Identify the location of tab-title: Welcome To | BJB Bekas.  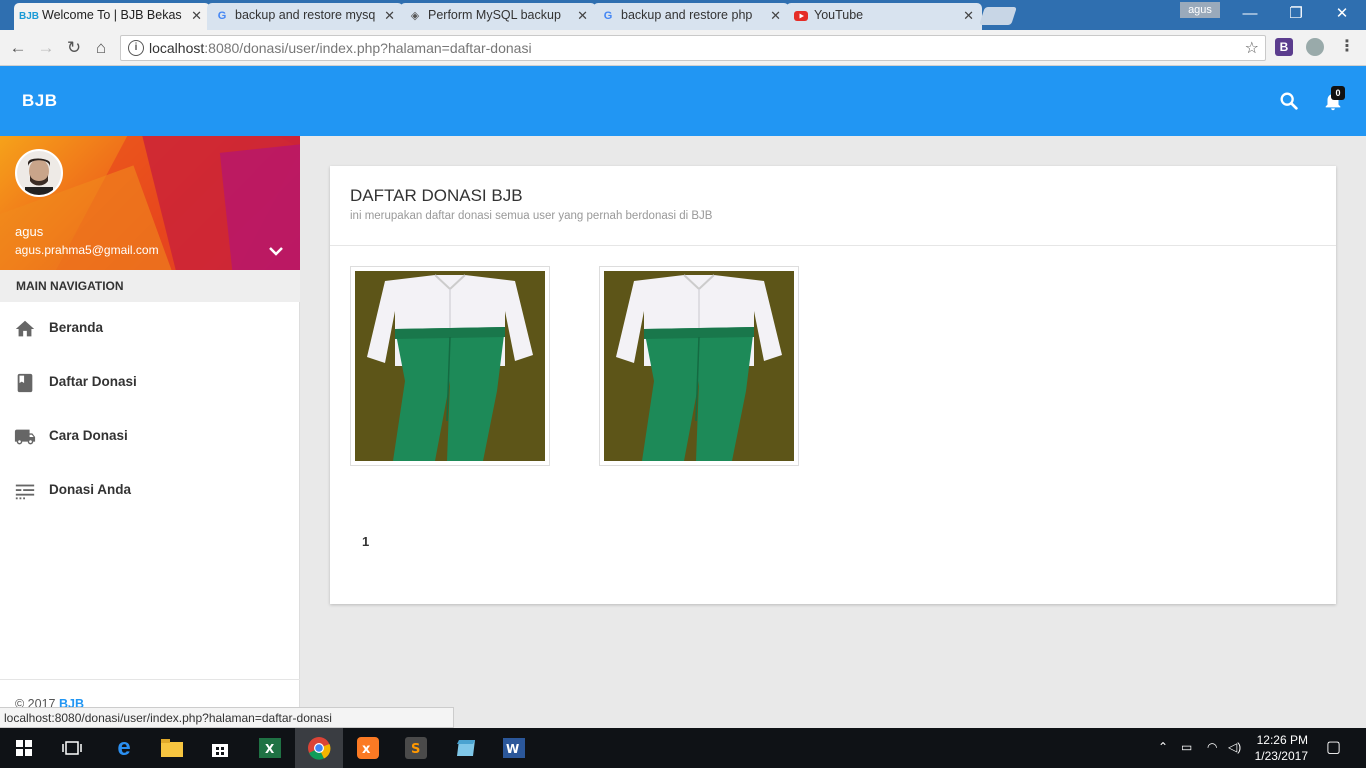
(112, 15).